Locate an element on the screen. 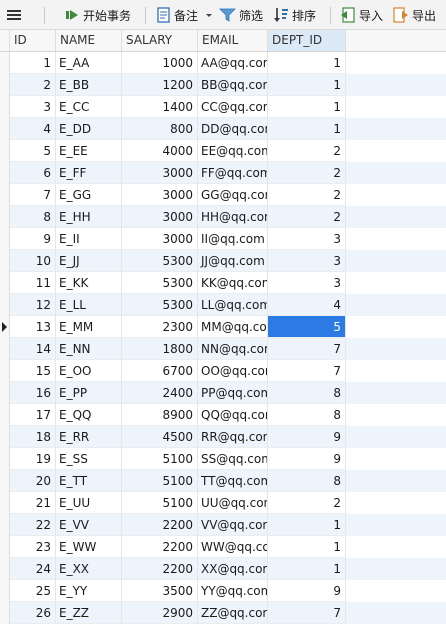  cell-email: HH@qq.com is located at coordinates (233, 217).